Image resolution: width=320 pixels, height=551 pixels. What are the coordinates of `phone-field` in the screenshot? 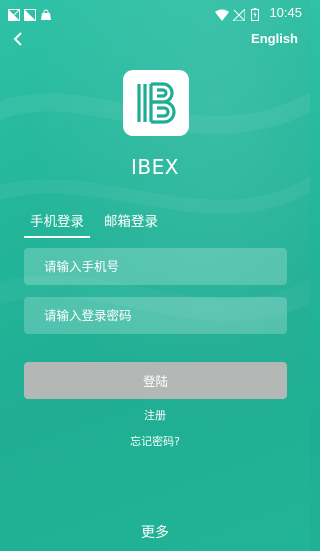 It's located at (155, 266).